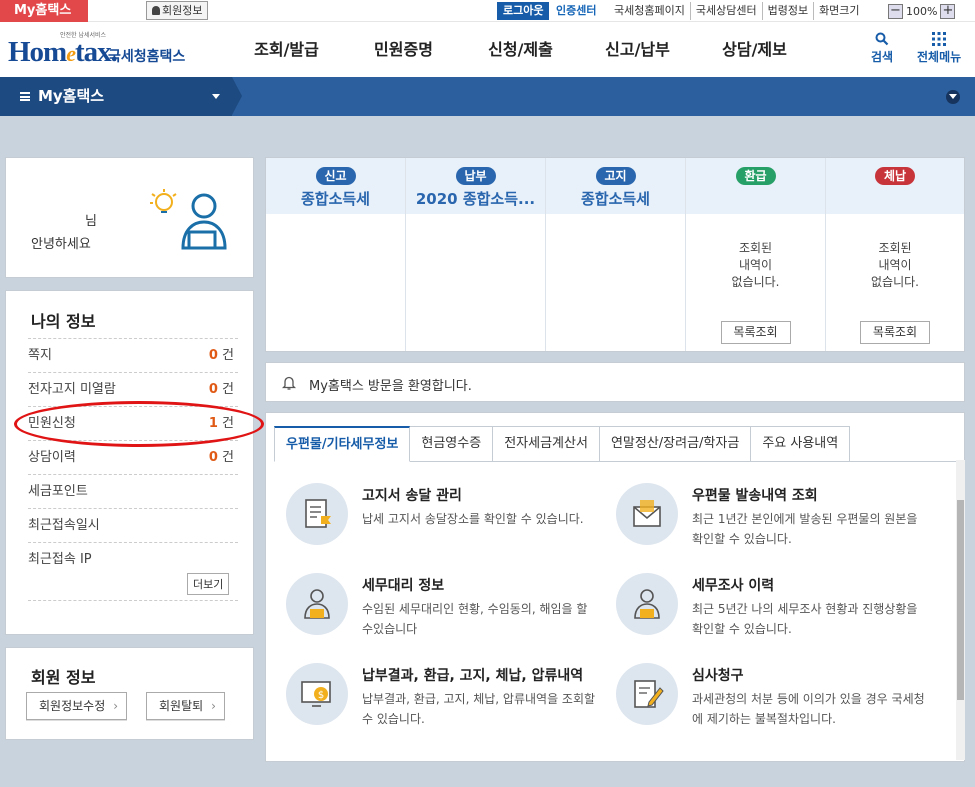 This screenshot has width=975, height=787. I want to click on scrollbar, so click(960, 610).